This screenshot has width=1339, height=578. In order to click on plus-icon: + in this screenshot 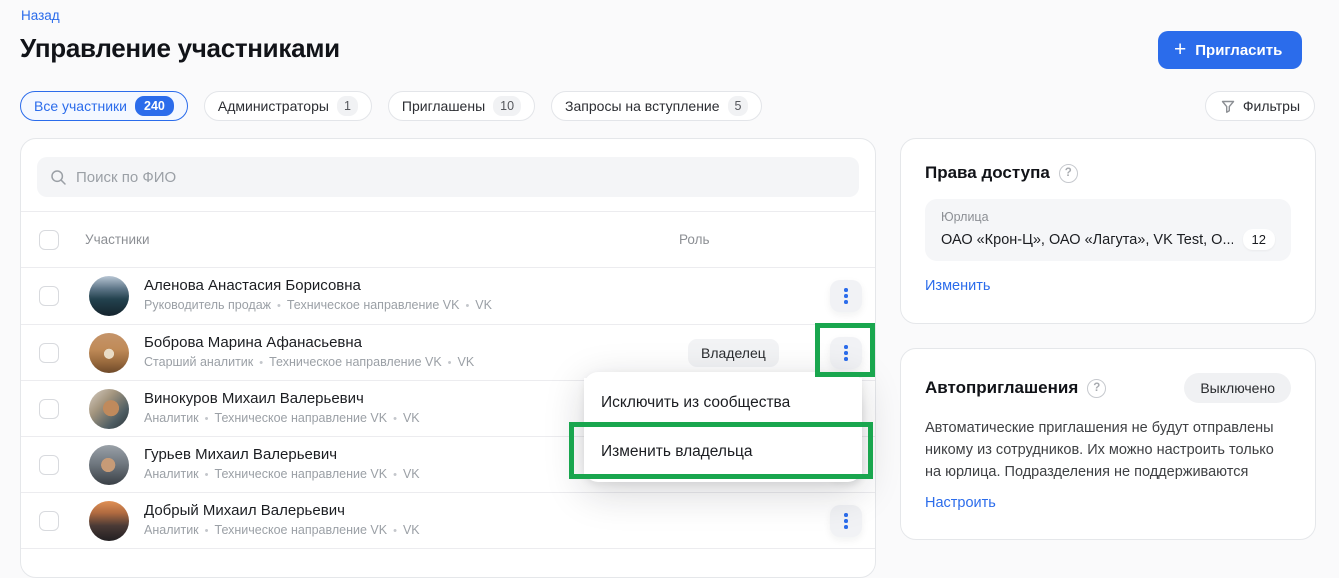, I will do `click(1180, 49)`.